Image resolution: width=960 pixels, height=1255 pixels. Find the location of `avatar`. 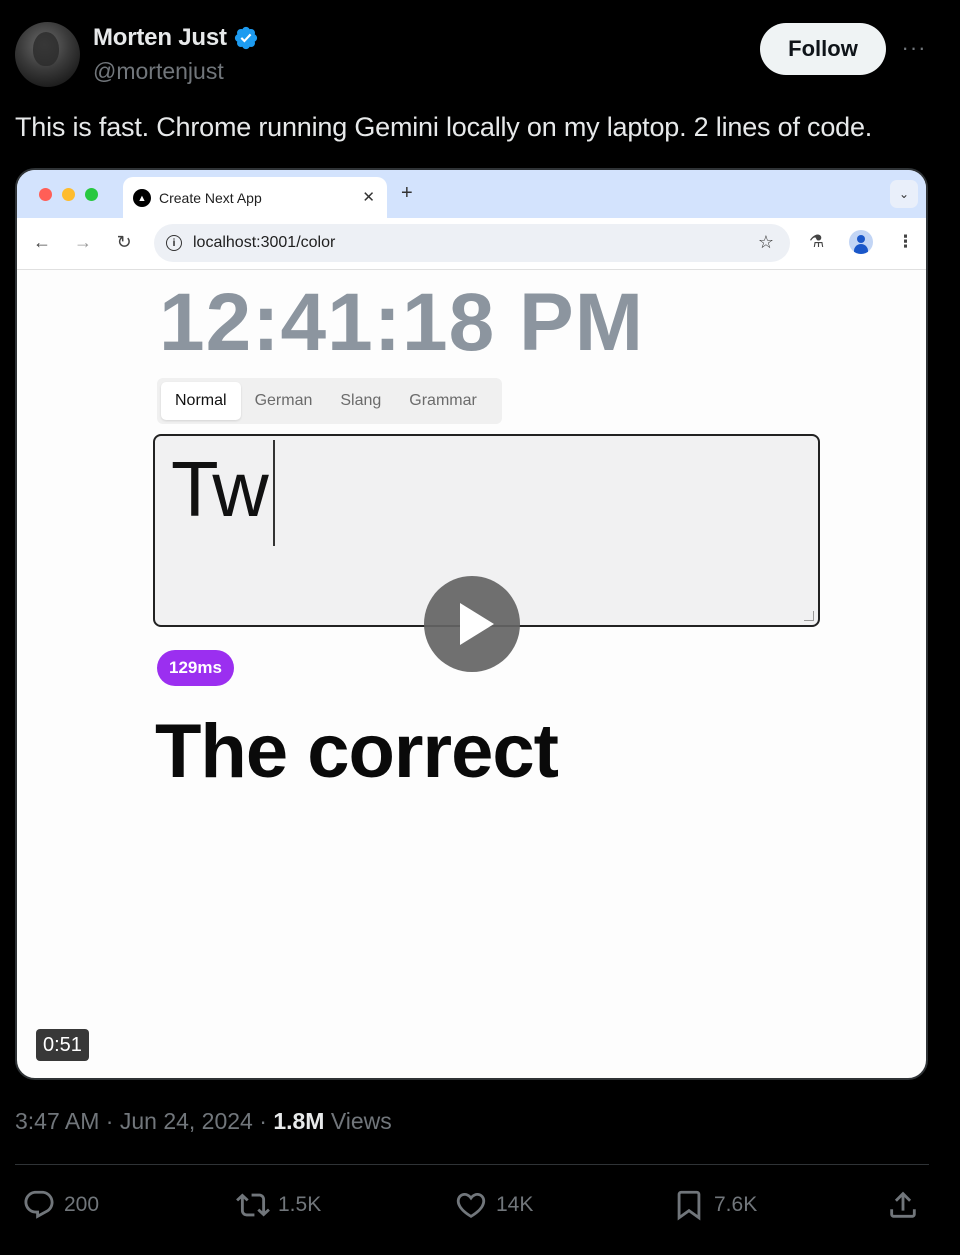

avatar is located at coordinates (47, 54).